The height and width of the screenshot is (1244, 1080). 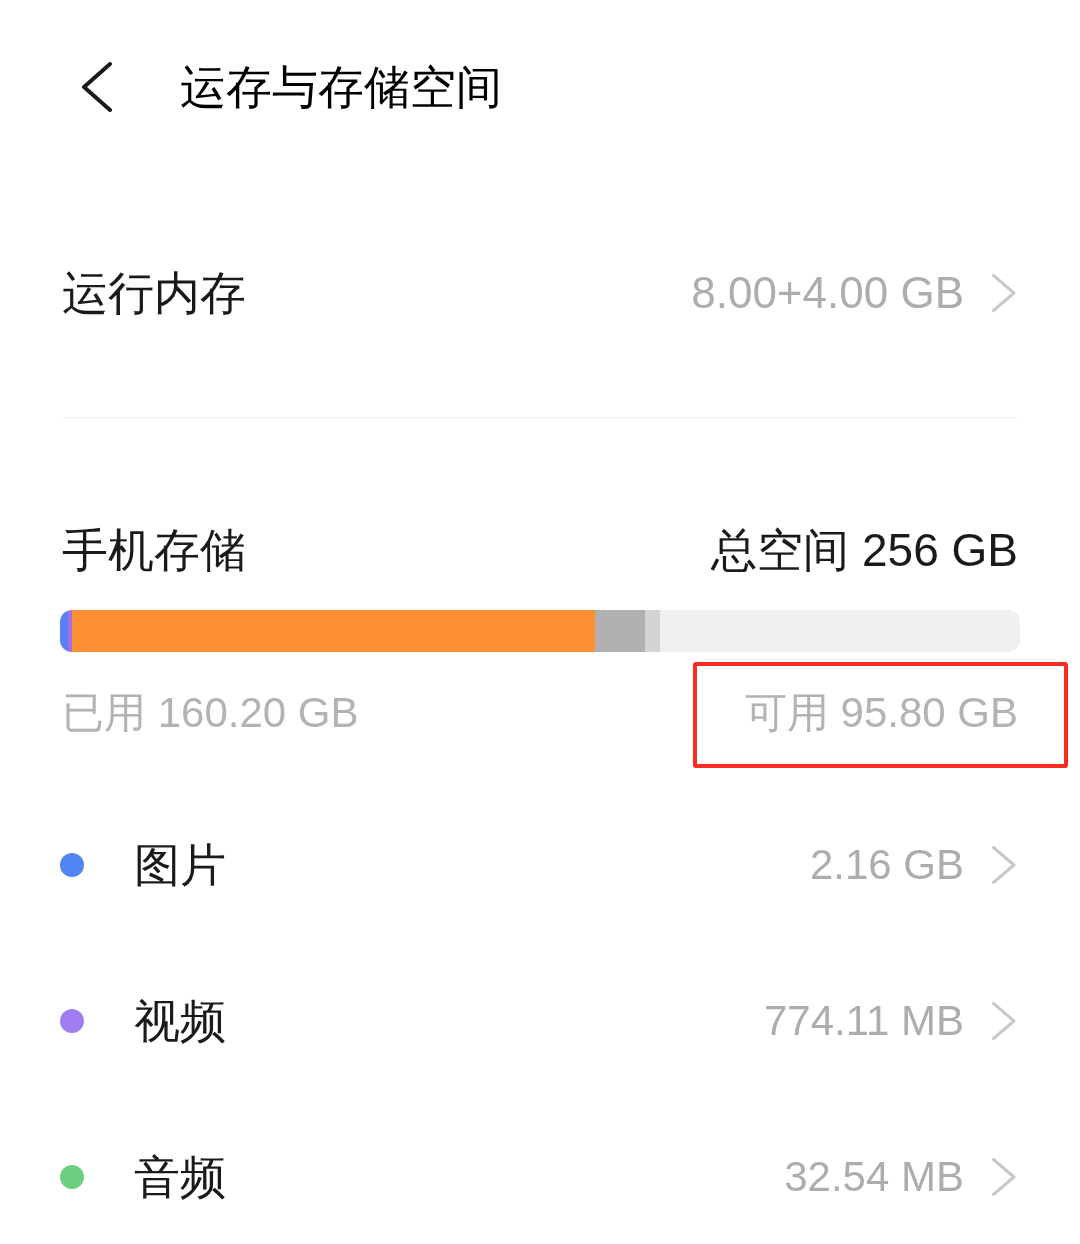 I want to click on category-label: 图片, so click(x=180, y=865).